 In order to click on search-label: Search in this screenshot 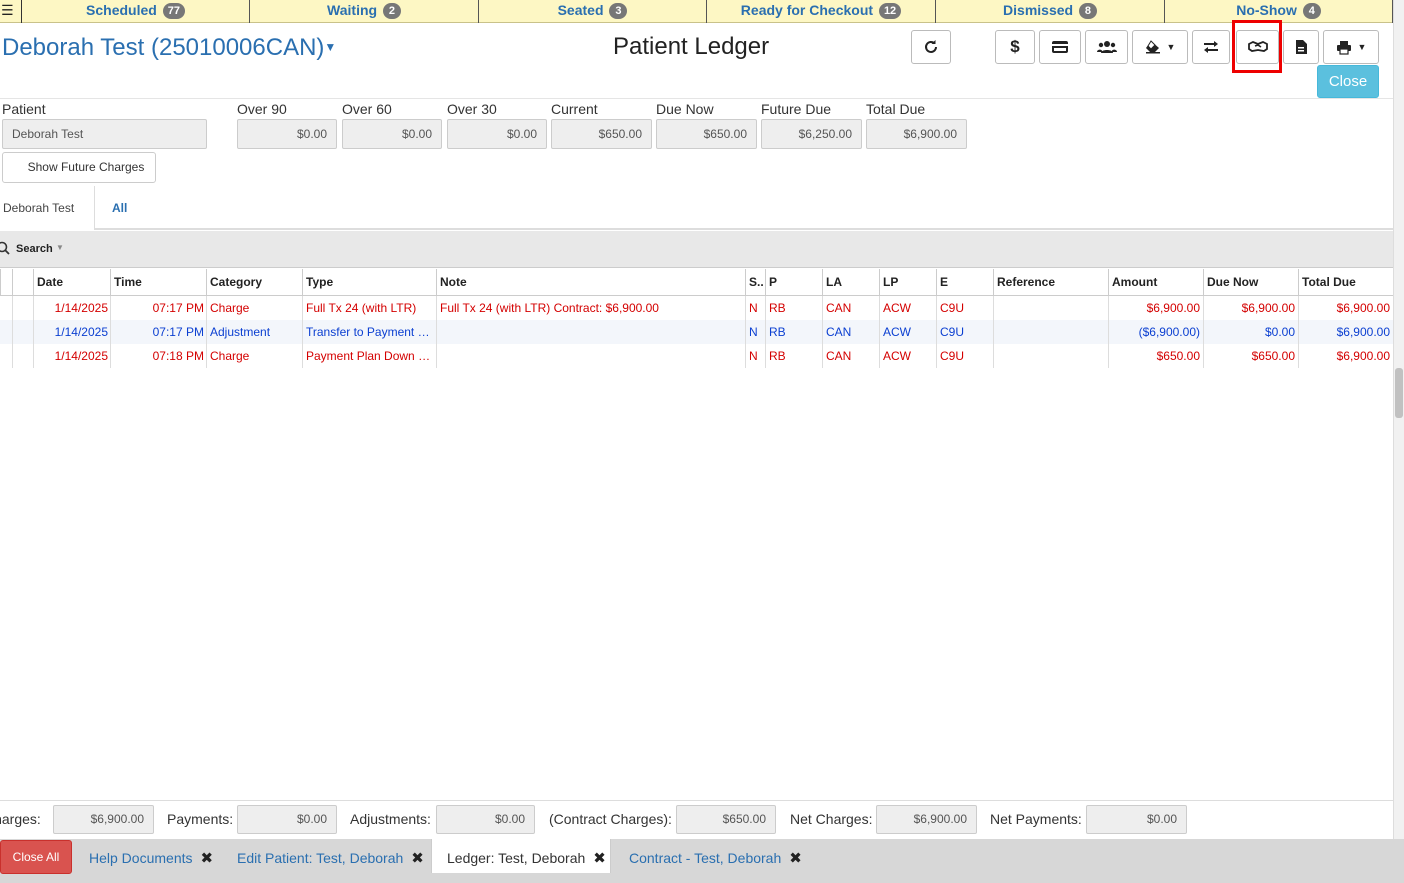, I will do `click(34, 249)`.